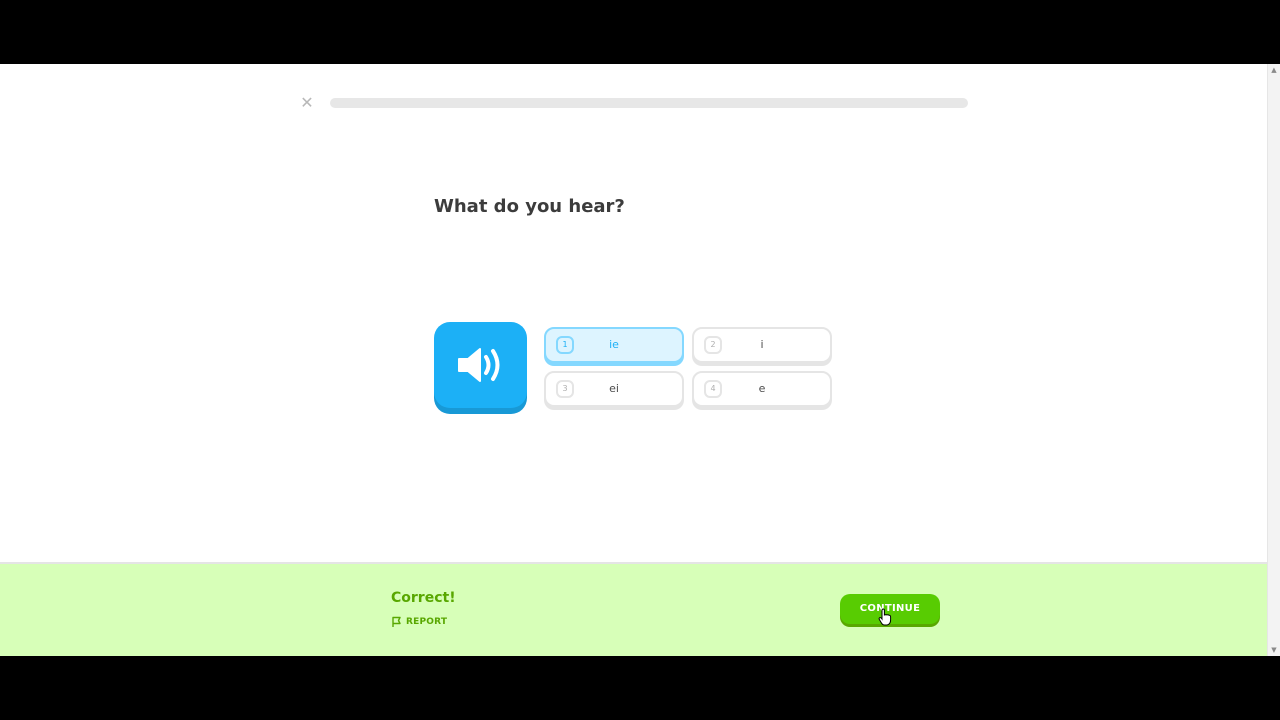 This screenshot has width=1280, height=720. What do you see at coordinates (634, 609) in the screenshot?
I see `result-footer: Correct! REPORT CONTINUE` at bounding box center [634, 609].